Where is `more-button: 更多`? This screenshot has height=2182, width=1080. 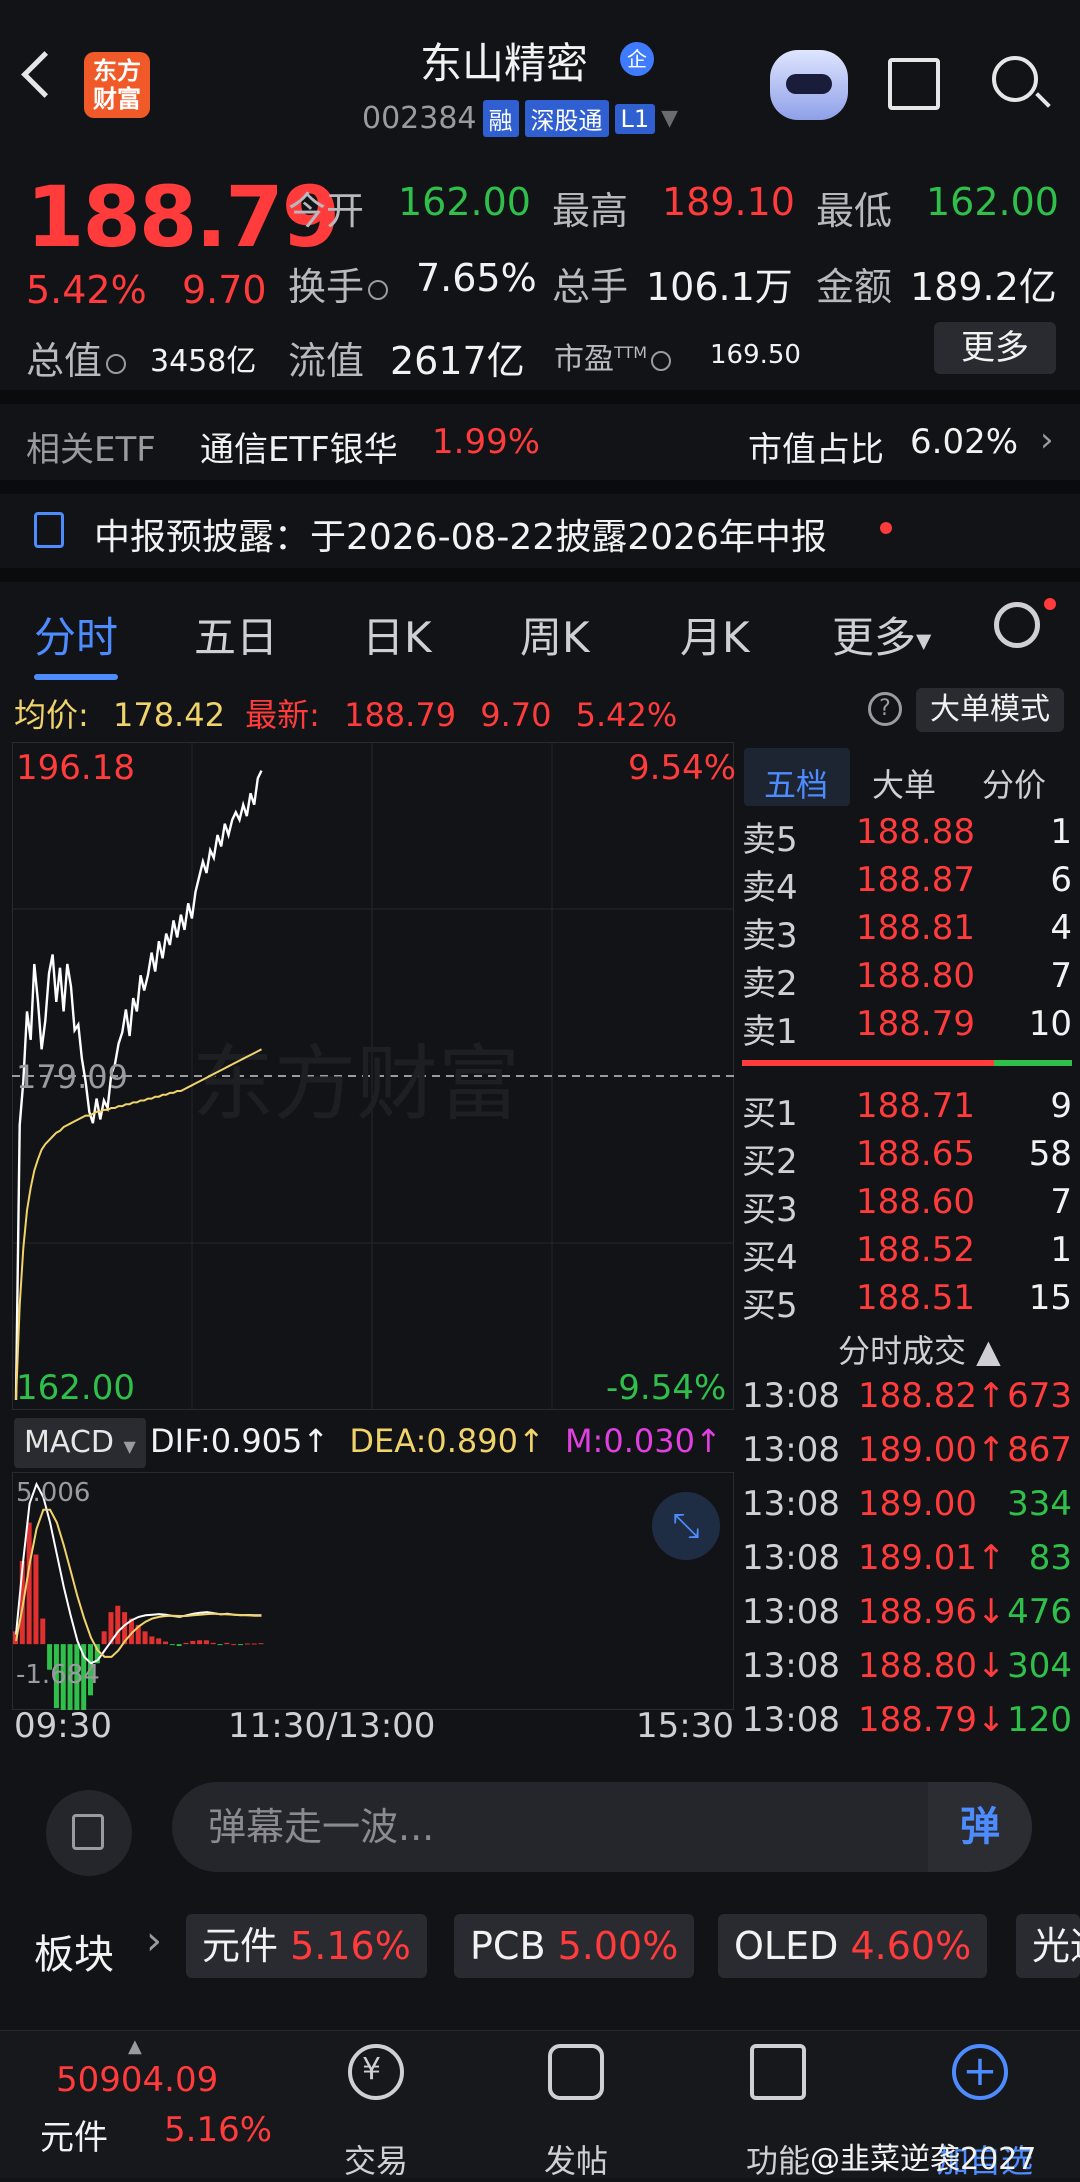
more-button: 更多 is located at coordinates (995, 348).